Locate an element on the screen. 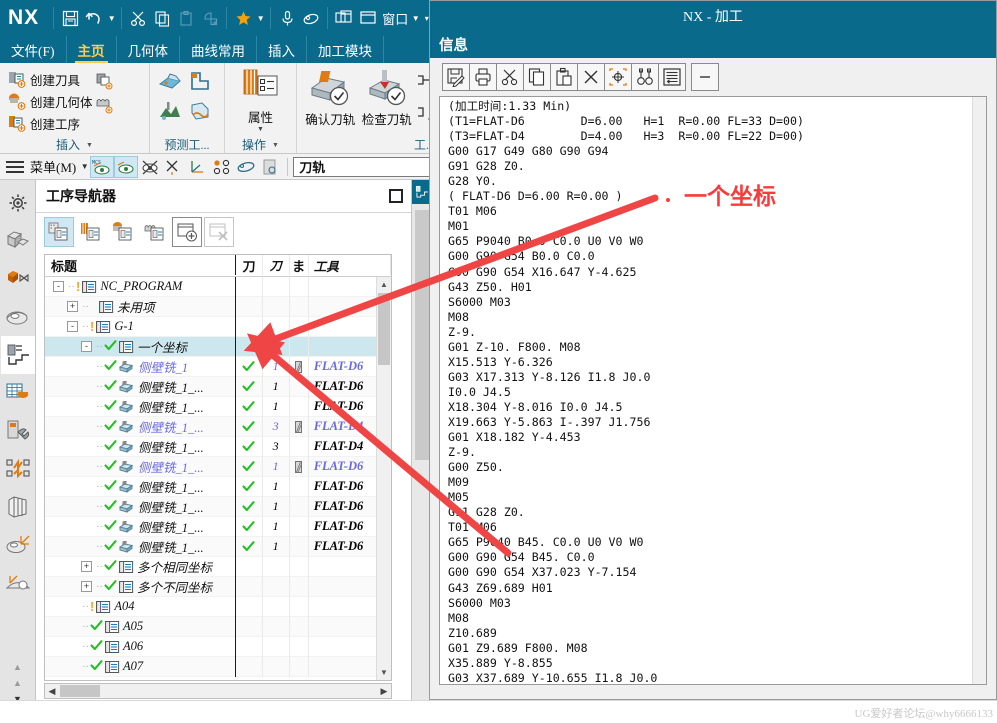 The width and height of the screenshot is (997, 723). tree-item-title-cell: ·· A06 is located at coordinates (140, 646).